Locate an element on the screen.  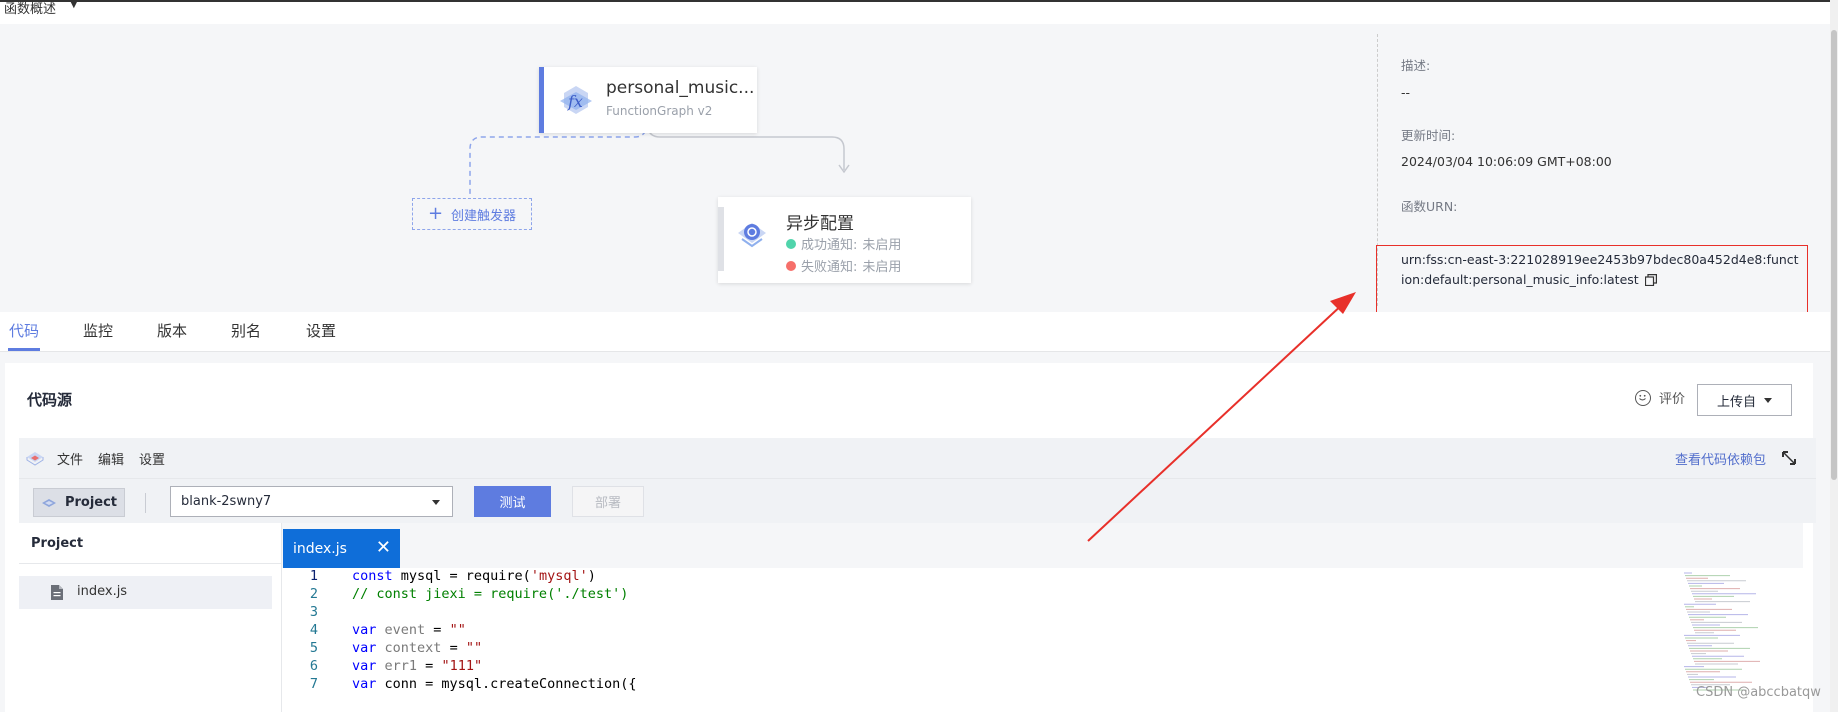
status-dot-fail is located at coordinates (791, 265).